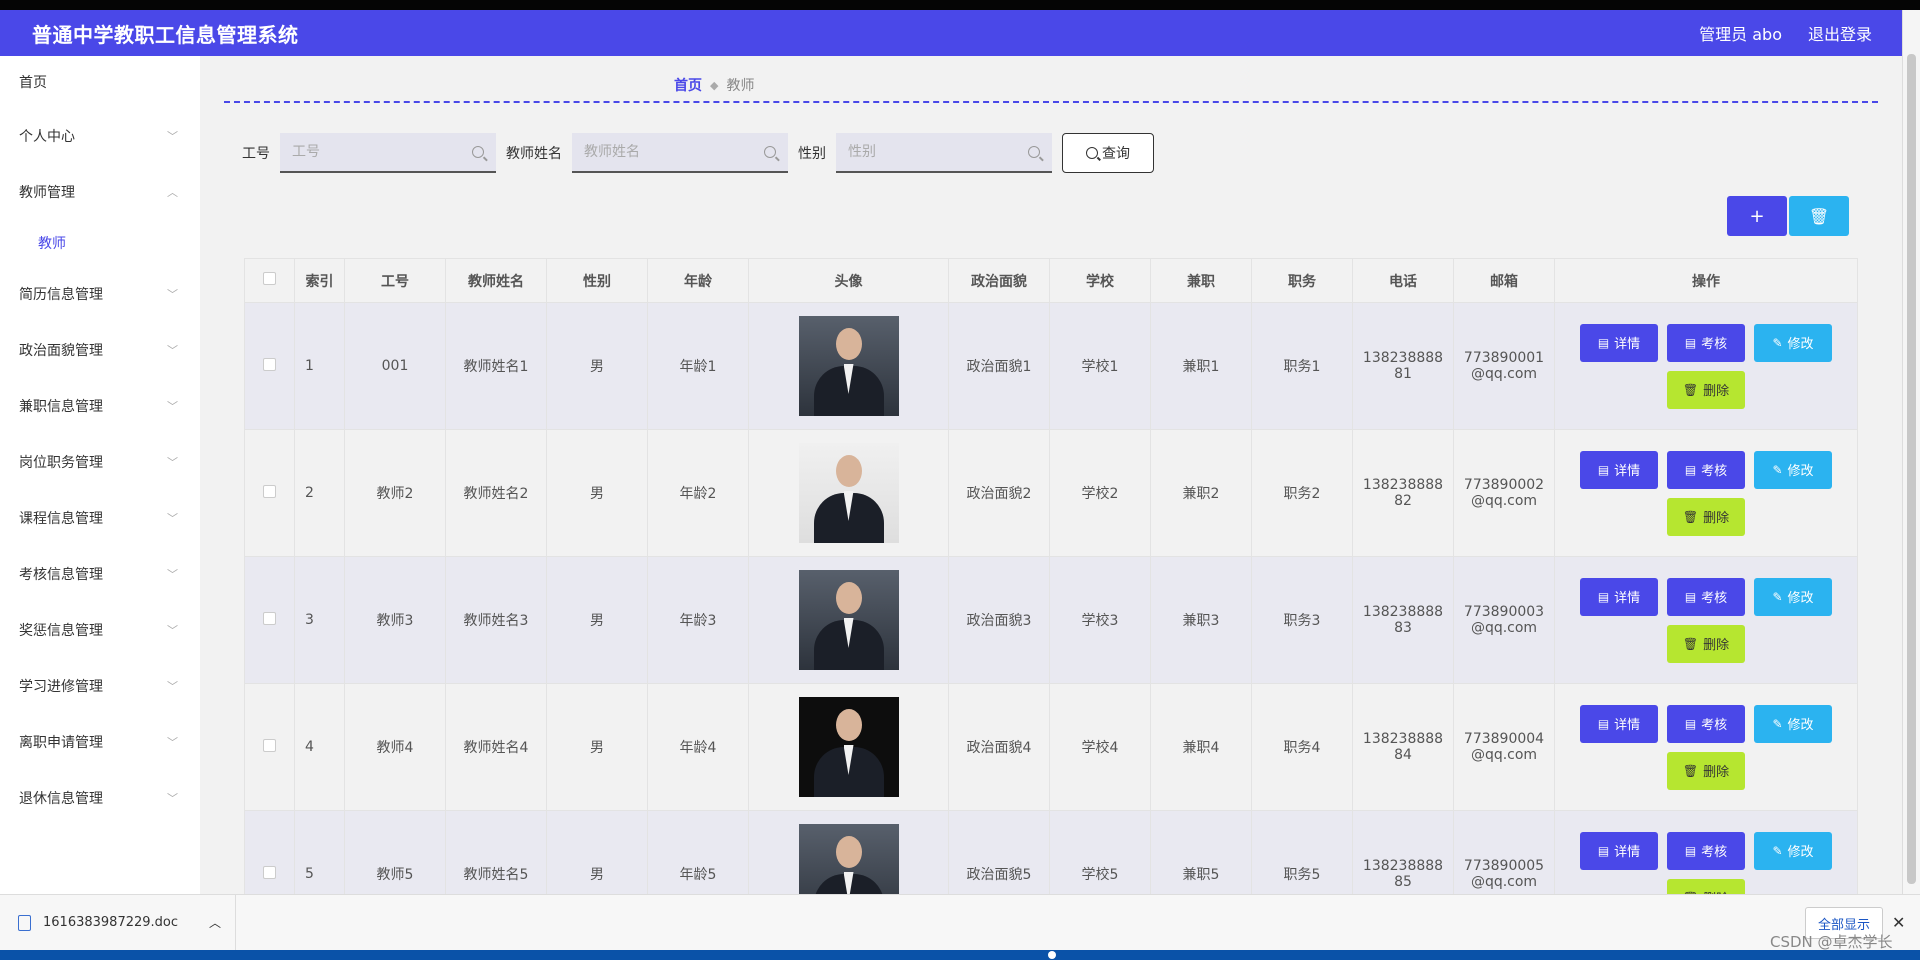 The height and width of the screenshot is (960, 1920). What do you see at coordinates (1840, 33) in the screenshot?
I see `logout-link: 退出登录` at bounding box center [1840, 33].